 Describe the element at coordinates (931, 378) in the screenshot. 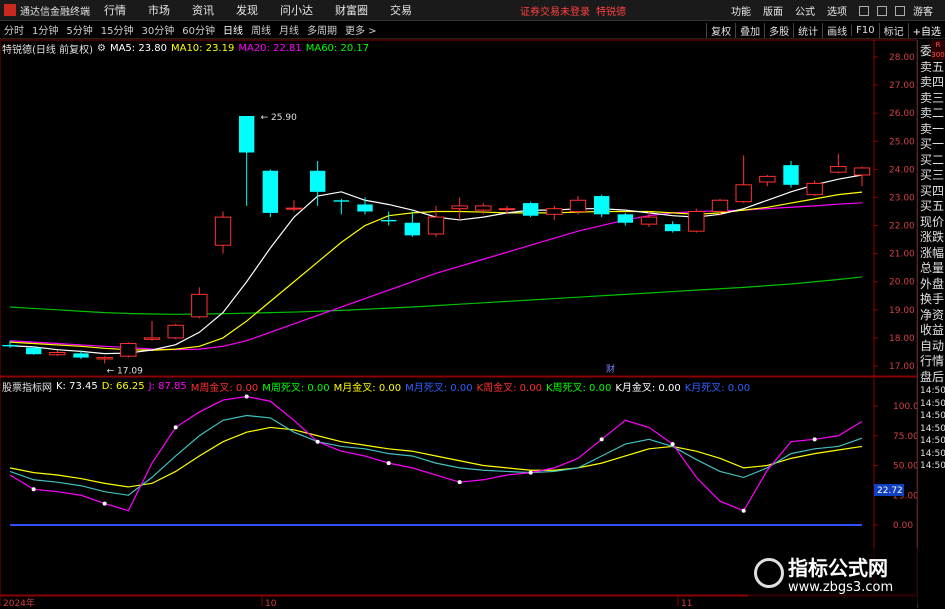

I see `sidebar-item: 盘后` at that location.